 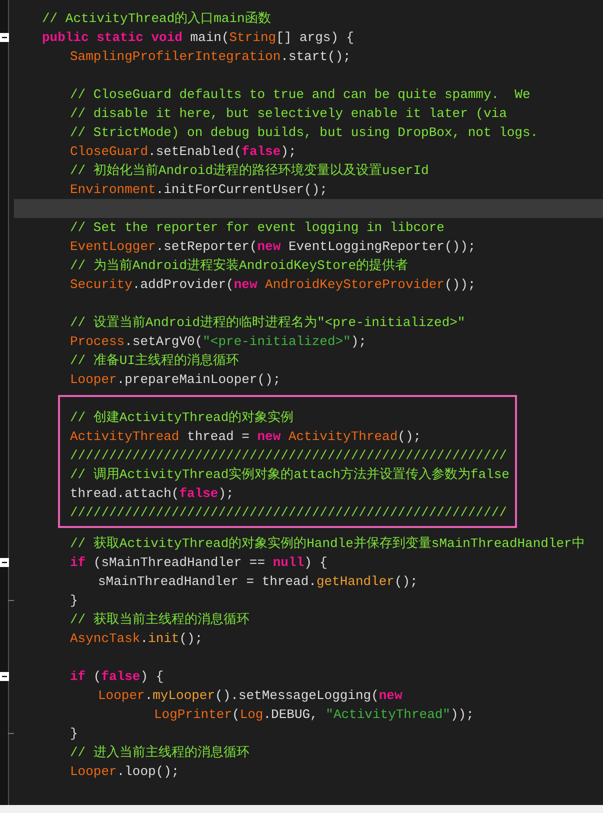 What do you see at coordinates (246, 436) in the screenshot?
I see `code-line: ActivityThread thread = new ActivityThread();` at bounding box center [246, 436].